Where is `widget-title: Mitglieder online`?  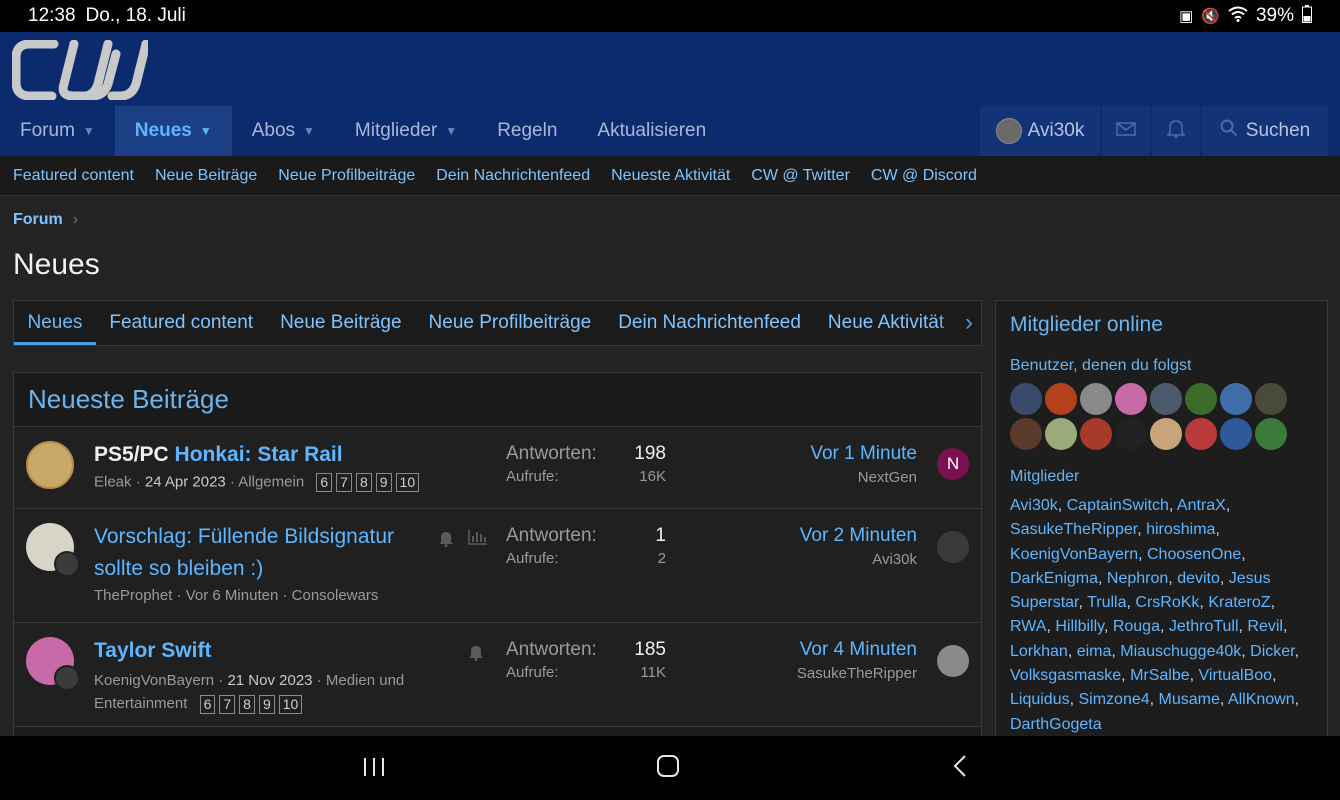 widget-title: Mitglieder online is located at coordinates (1161, 325).